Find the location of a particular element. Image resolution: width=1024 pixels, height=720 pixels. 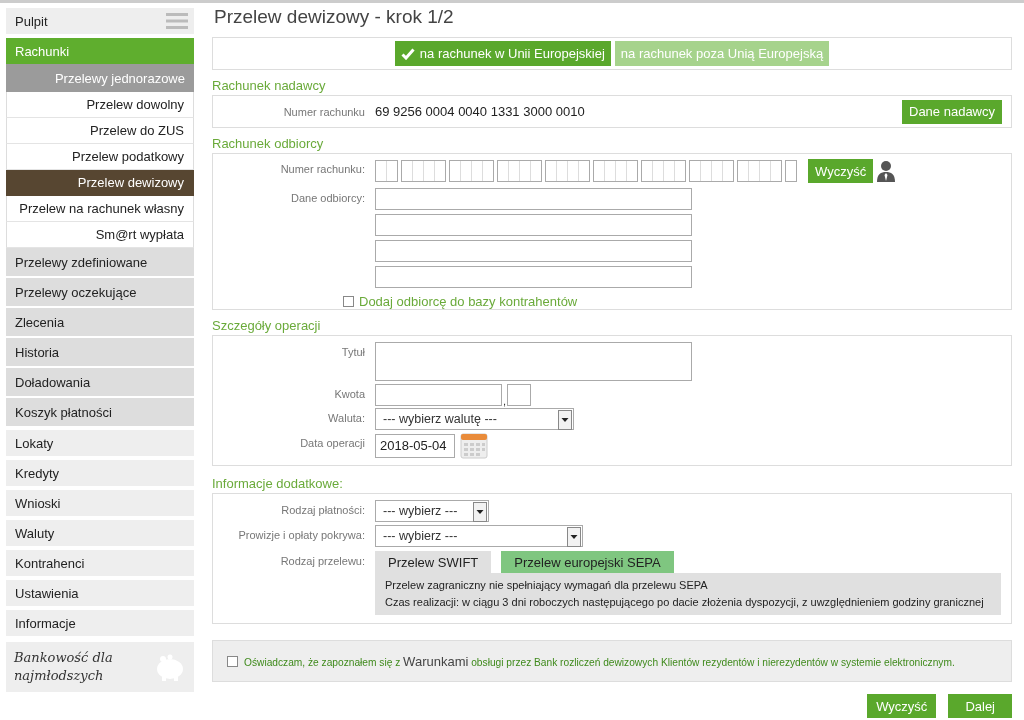

sidebar-item: Koszyk płatności is located at coordinates (100, 412).